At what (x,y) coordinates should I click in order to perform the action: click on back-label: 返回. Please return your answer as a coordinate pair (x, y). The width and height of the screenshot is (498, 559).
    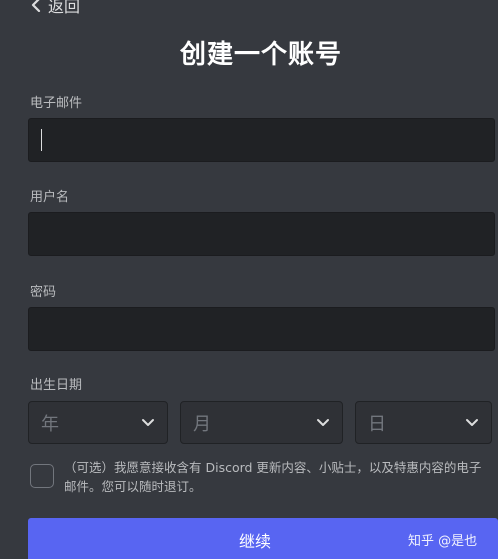
    Looking at the image, I should click on (64, 8).